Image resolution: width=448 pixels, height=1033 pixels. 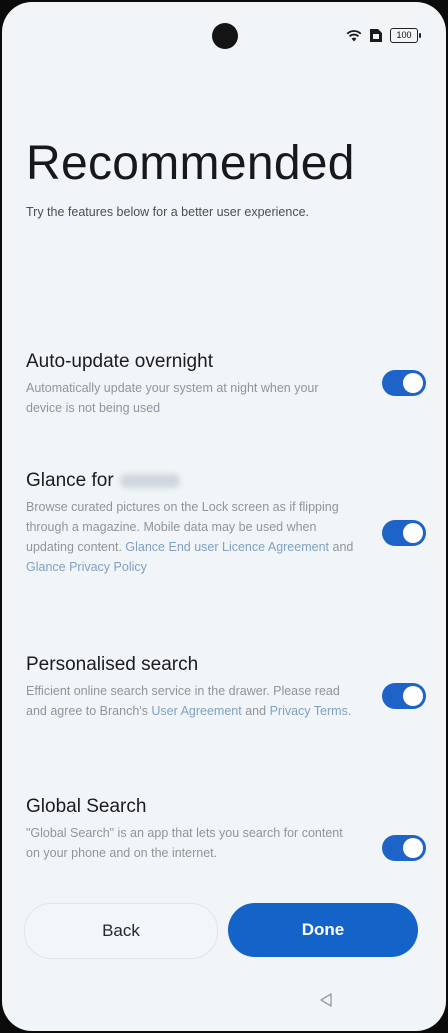 I want to click on auto-update-toggle, so click(x=404, y=383).